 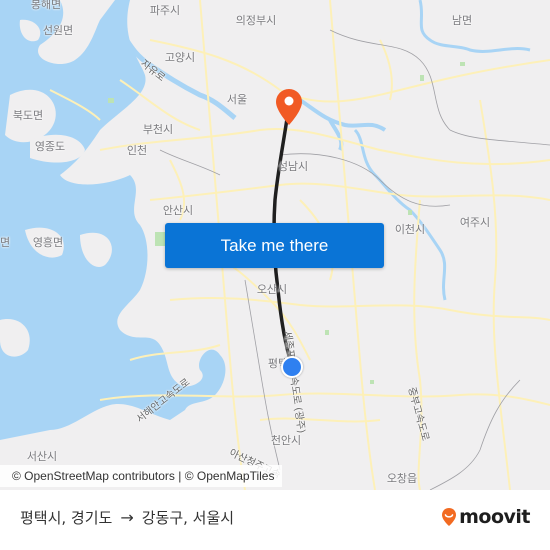 I want to click on route-summary: 평택시, 경기도 → 강동구, 서울시, so click(x=127, y=517).